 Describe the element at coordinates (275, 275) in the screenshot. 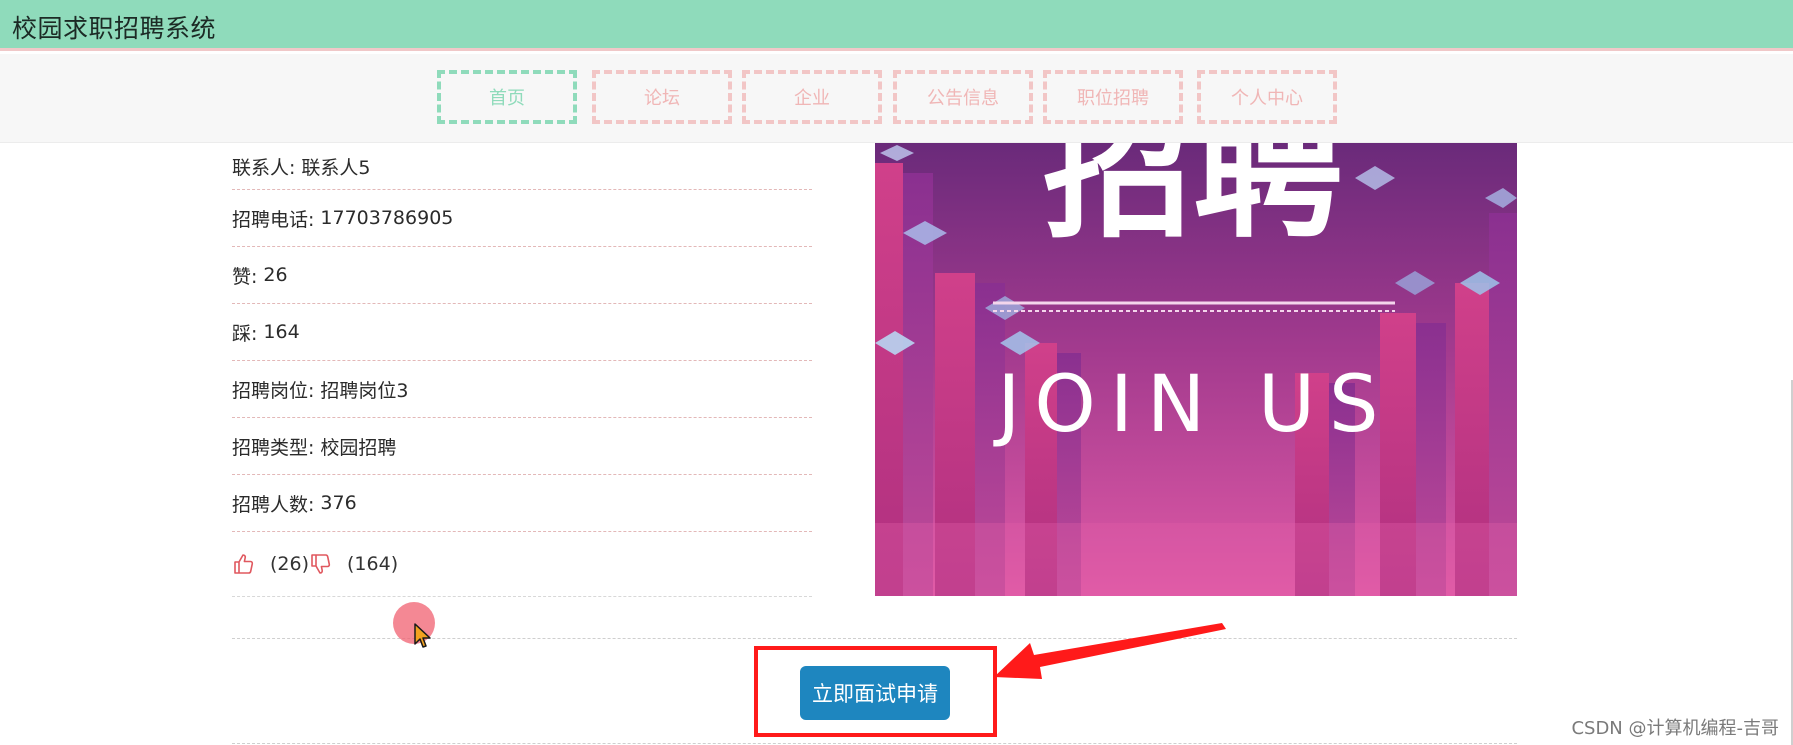

I see `detail-value: 26` at that location.